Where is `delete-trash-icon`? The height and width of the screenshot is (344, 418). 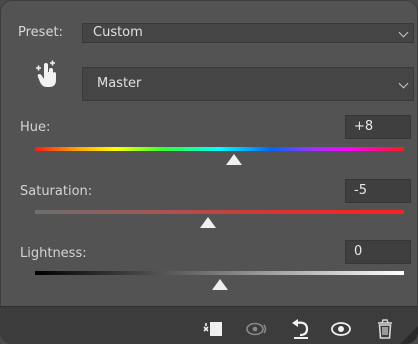
delete-trash-icon is located at coordinates (385, 329).